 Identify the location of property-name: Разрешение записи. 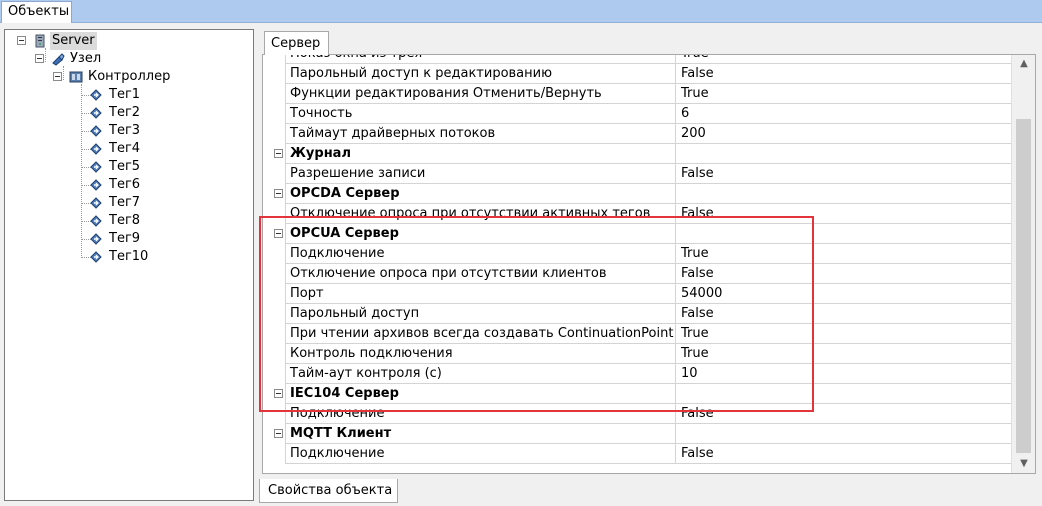
(481, 174).